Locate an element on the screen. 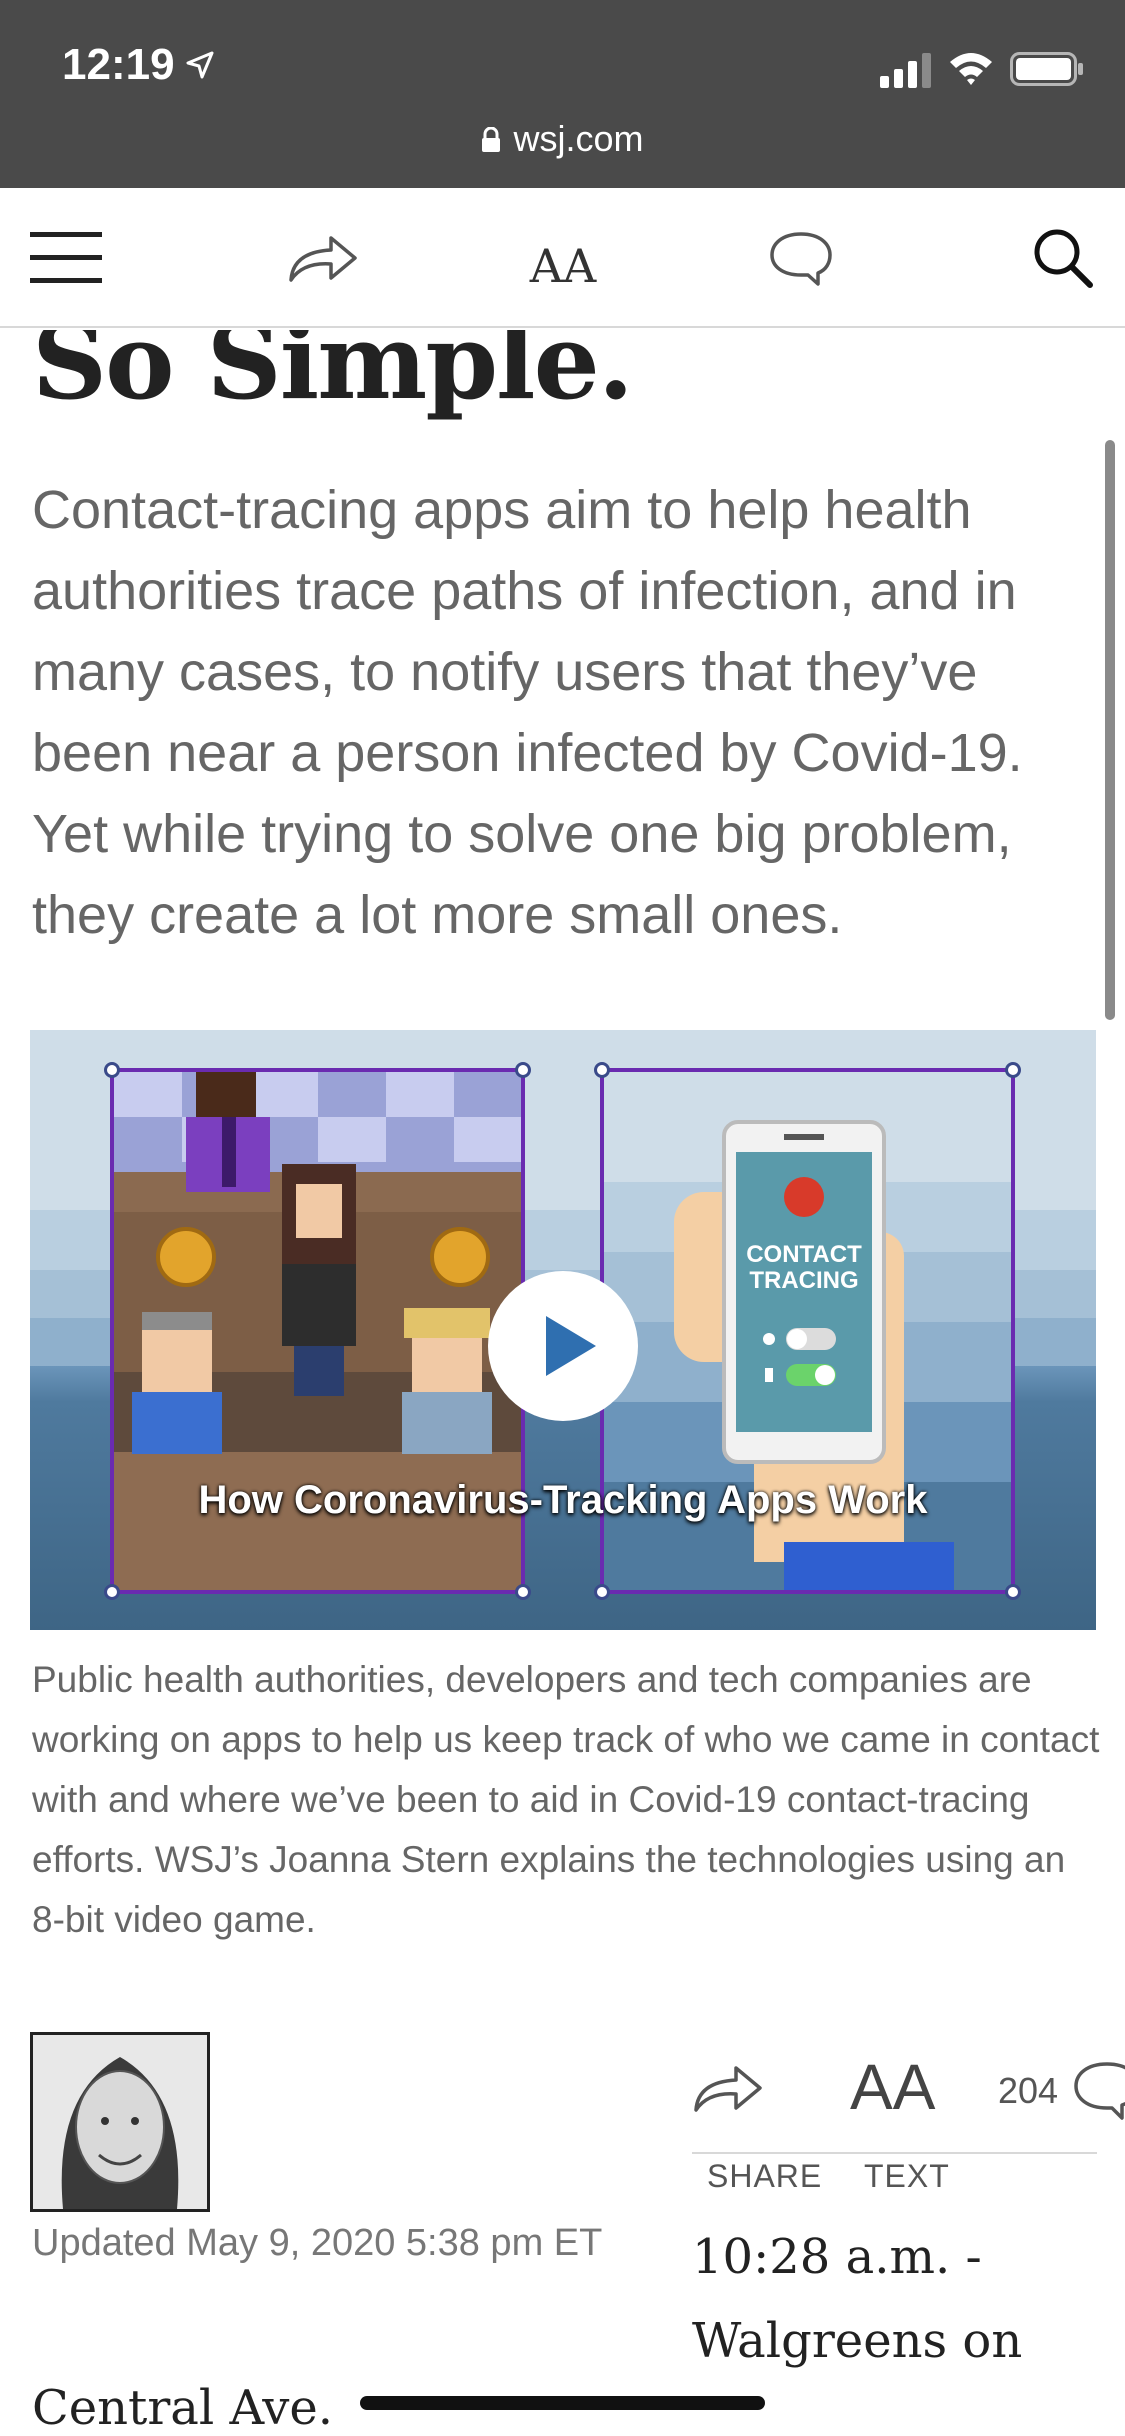 The image size is (1125, 2436). signal-icon is located at coordinates (905, 70).